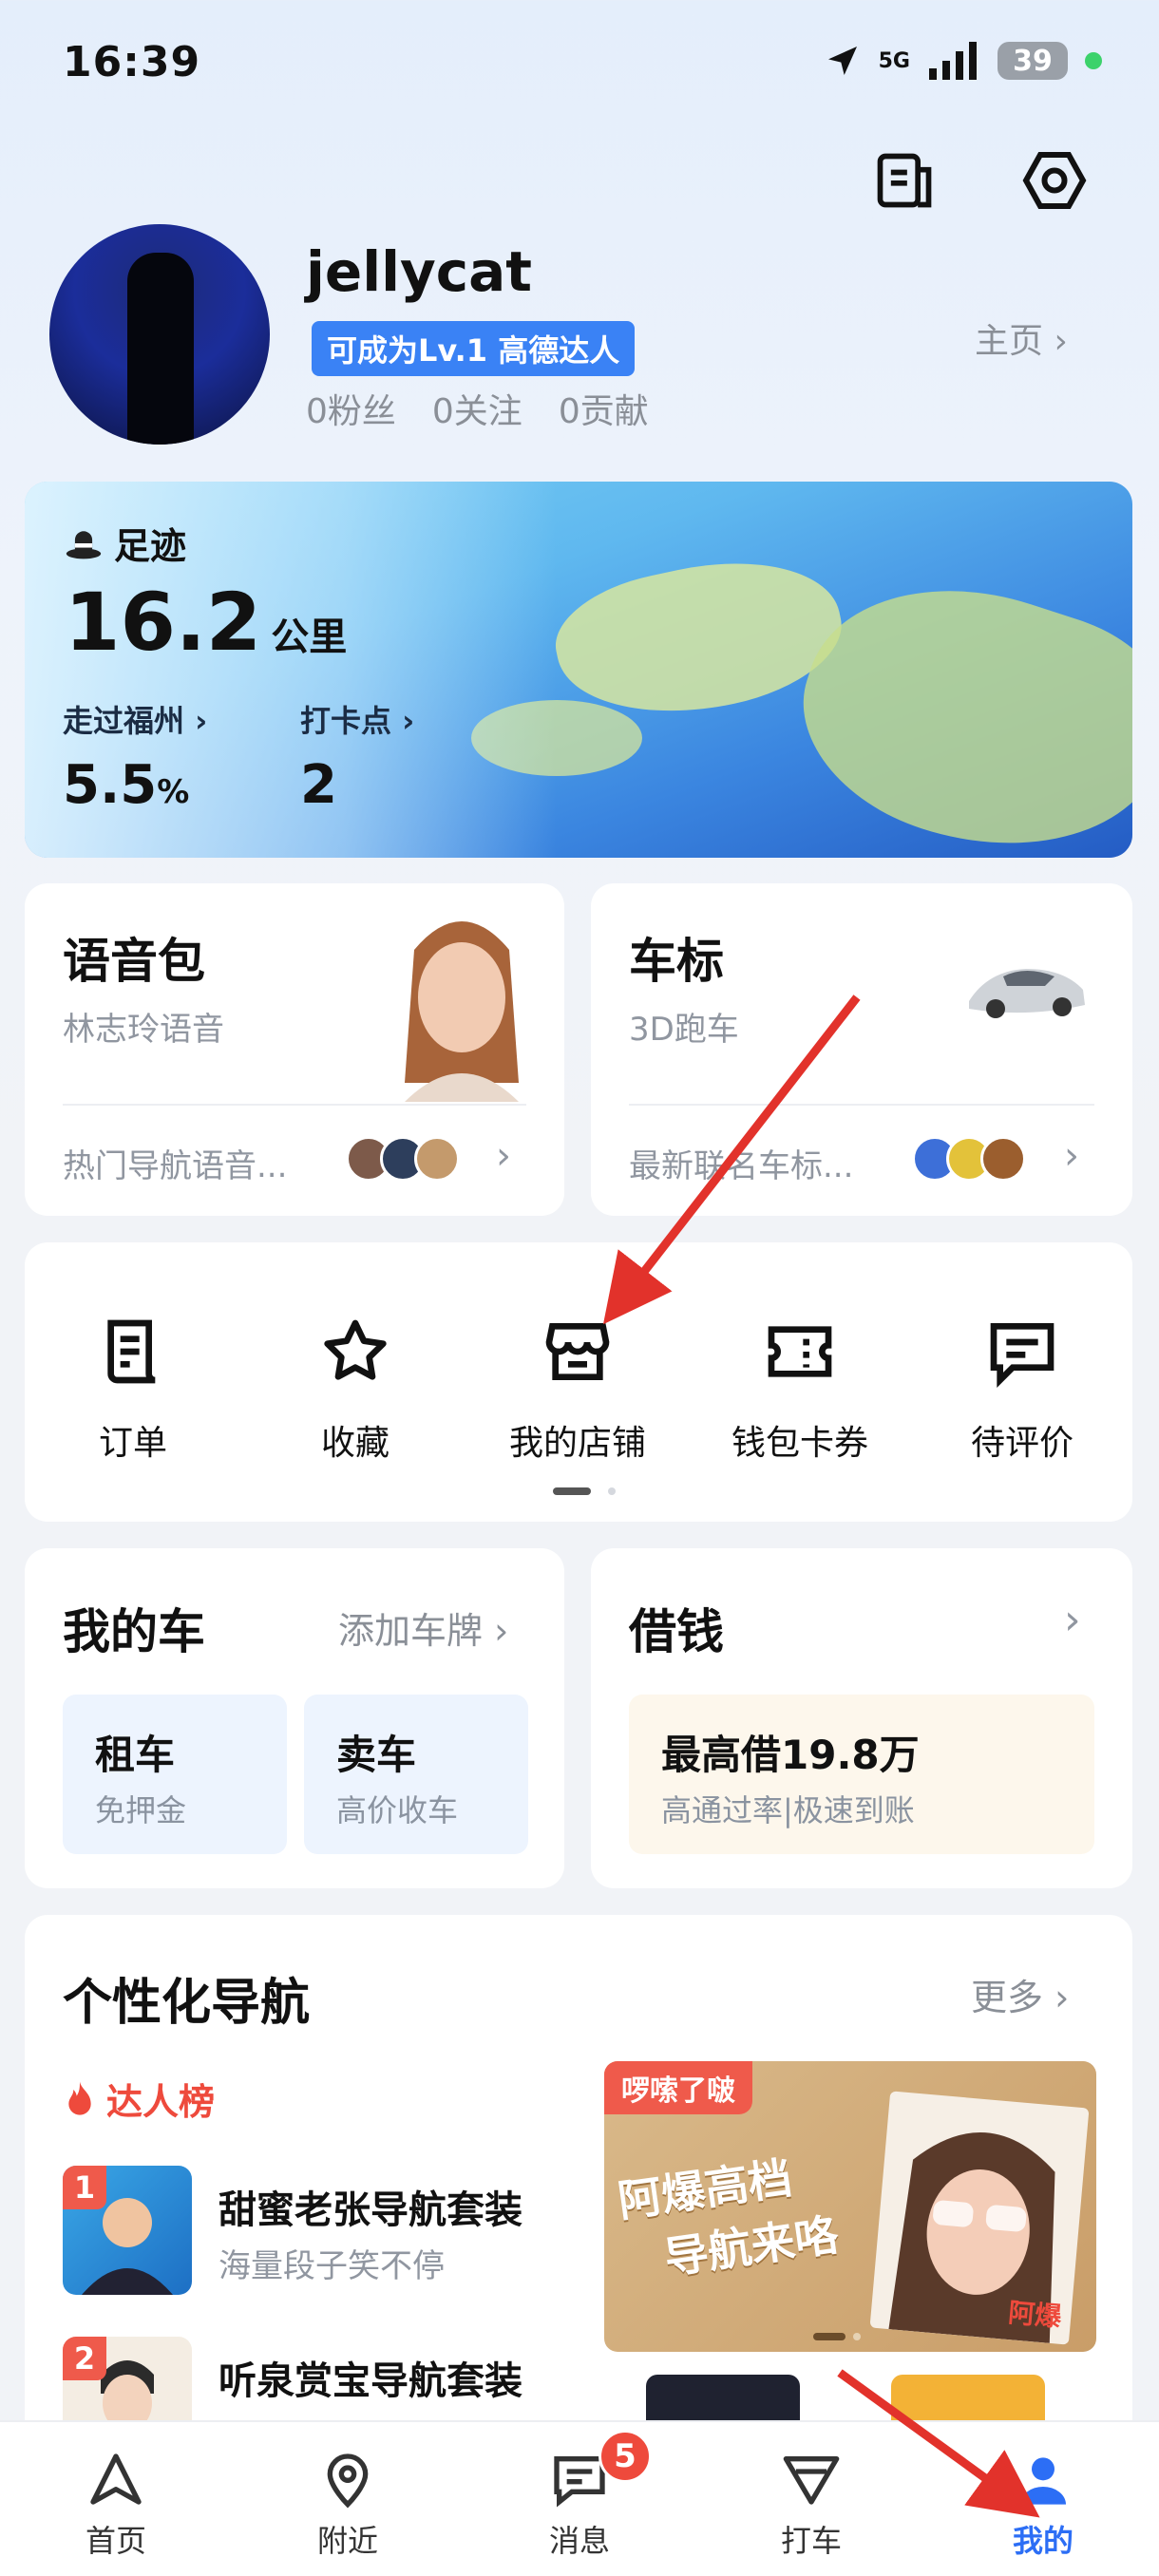 This screenshot has width=1159, height=2576. Describe the element at coordinates (811, 2541) in the screenshot. I see `tab-label: 打车` at that location.